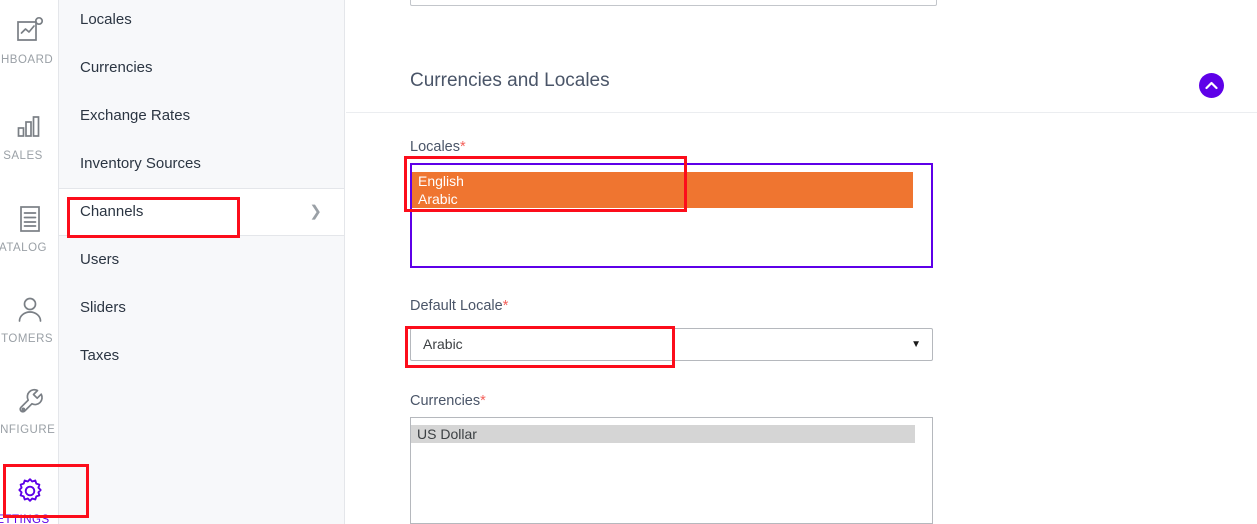  I want to click on chevron-up-icon, so click(1211, 85).